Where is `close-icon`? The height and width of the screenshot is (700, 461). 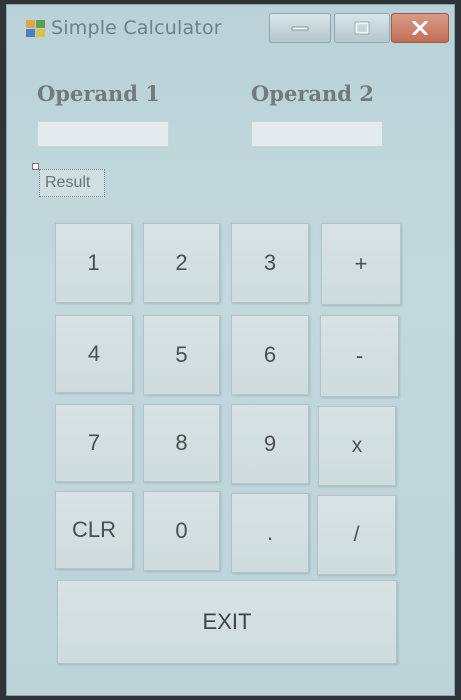
close-icon is located at coordinates (420, 28).